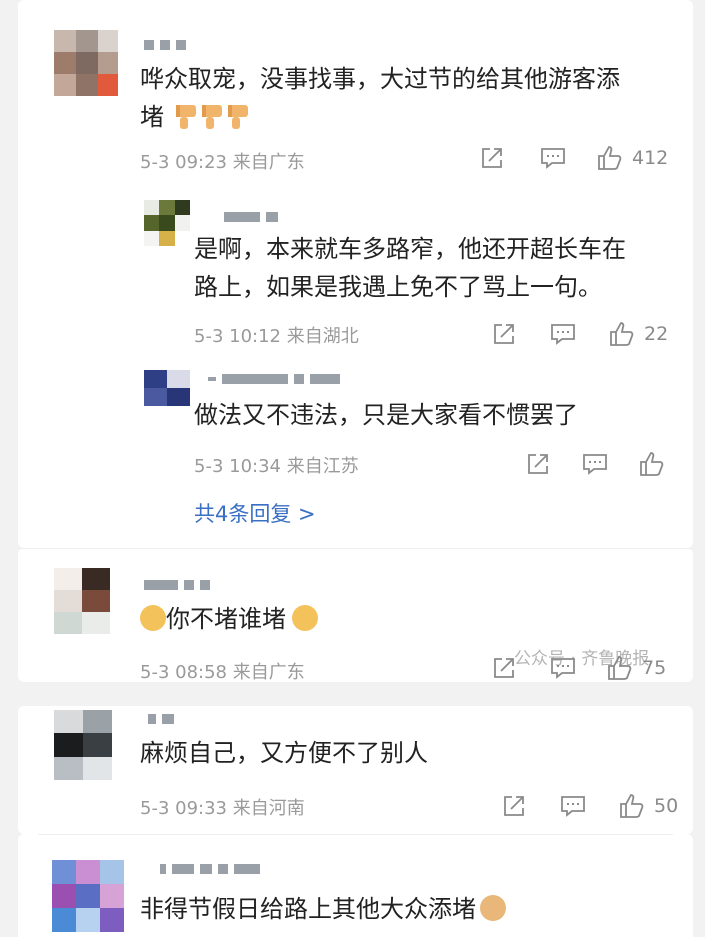 Image resolution: width=705 pixels, height=937 pixels. I want to click on reply-meta: 5-3 10:12 来自湖北, so click(276, 335).